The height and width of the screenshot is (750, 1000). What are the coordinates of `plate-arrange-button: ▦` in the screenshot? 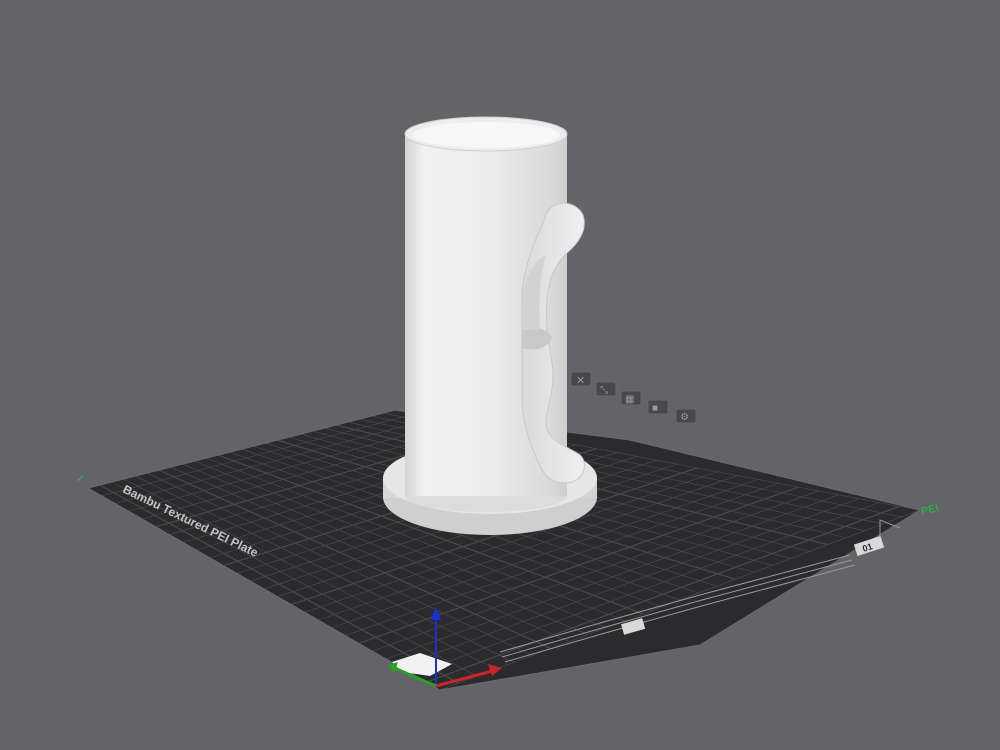 It's located at (631, 398).